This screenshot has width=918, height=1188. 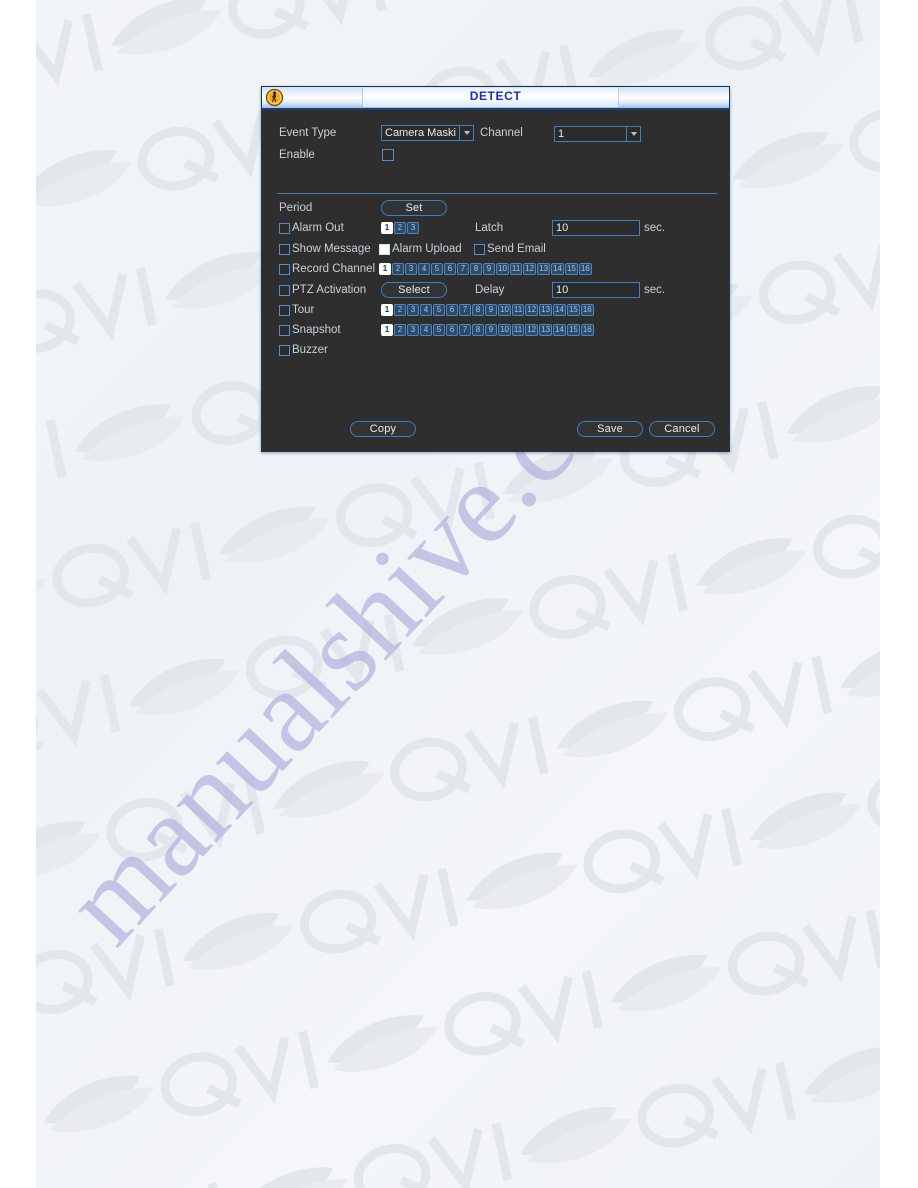 What do you see at coordinates (420, 249) in the screenshot?
I see `alarm-upload-row: Alarm Upload` at bounding box center [420, 249].